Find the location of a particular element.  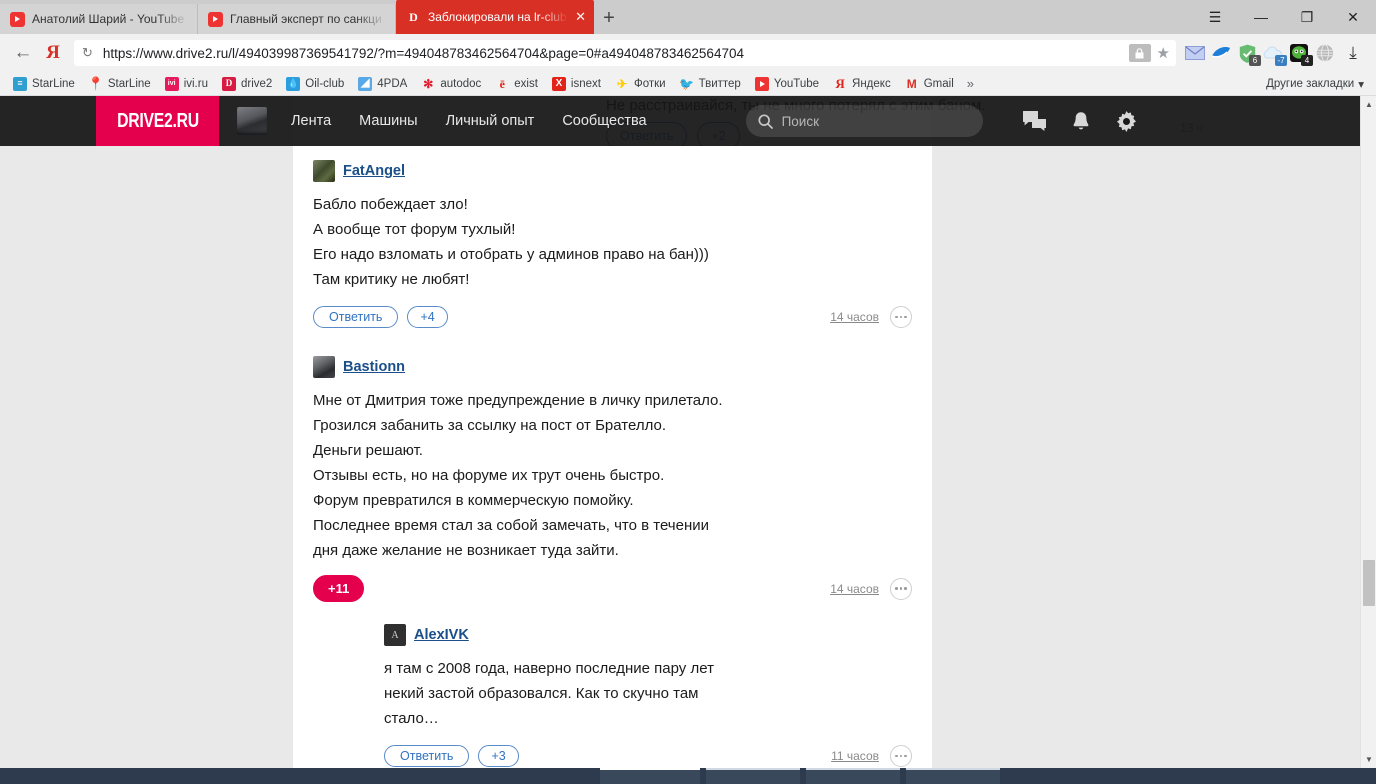

bookmark-item: D drive2 is located at coordinates (247, 83).